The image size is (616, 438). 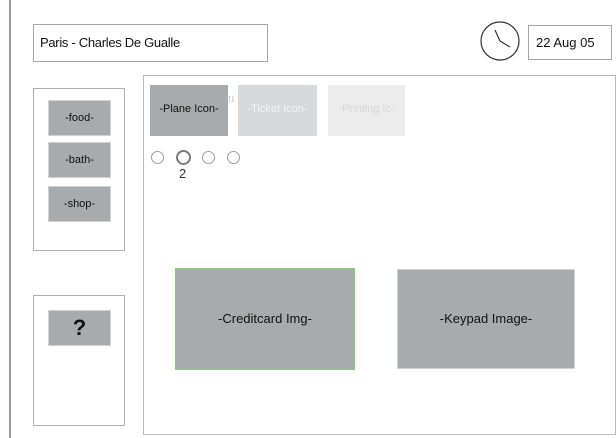 What do you see at coordinates (231, 99) in the screenshot?
I see `tab-ghost-text: u` at bounding box center [231, 99].